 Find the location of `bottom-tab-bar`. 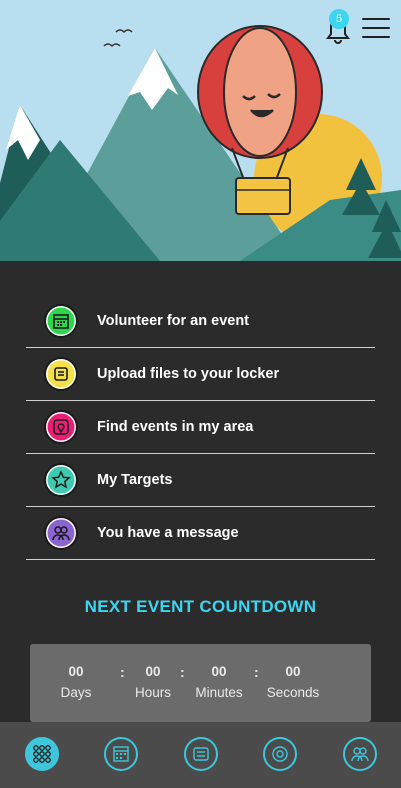

bottom-tab-bar is located at coordinates (200, 755).